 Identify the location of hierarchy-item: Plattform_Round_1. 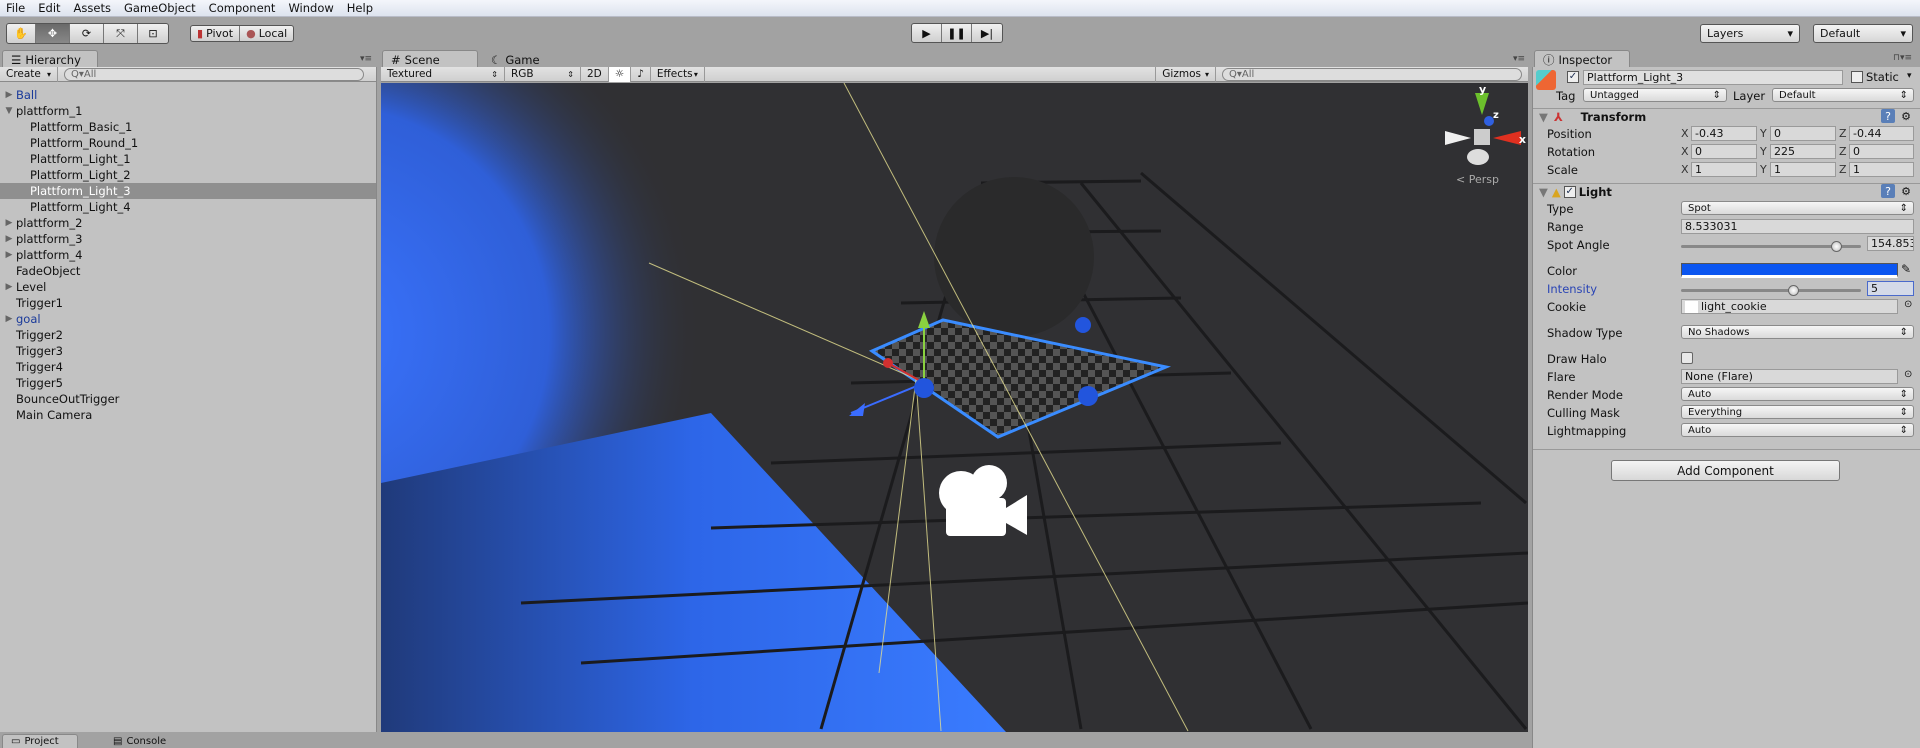
(188, 143).